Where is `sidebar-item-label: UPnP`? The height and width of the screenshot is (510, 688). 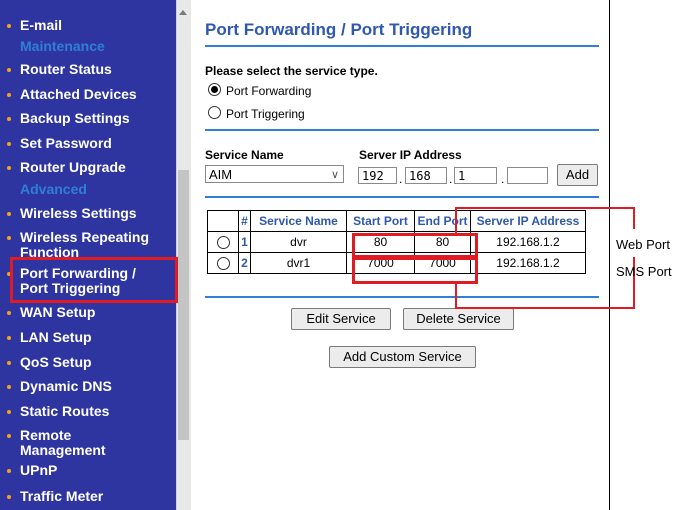
sidebar-item-label: UPnP is located at coordinates (39, 470).